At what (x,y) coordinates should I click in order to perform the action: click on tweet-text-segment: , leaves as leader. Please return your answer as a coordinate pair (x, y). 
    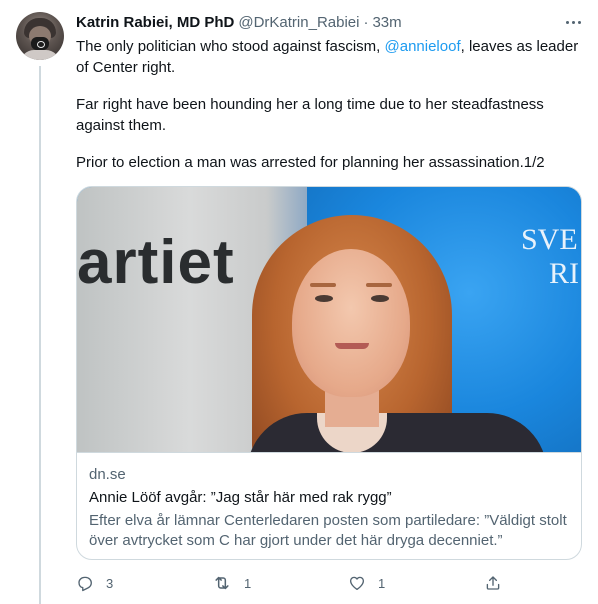
    Looking at the image, I should click on (519, 46).